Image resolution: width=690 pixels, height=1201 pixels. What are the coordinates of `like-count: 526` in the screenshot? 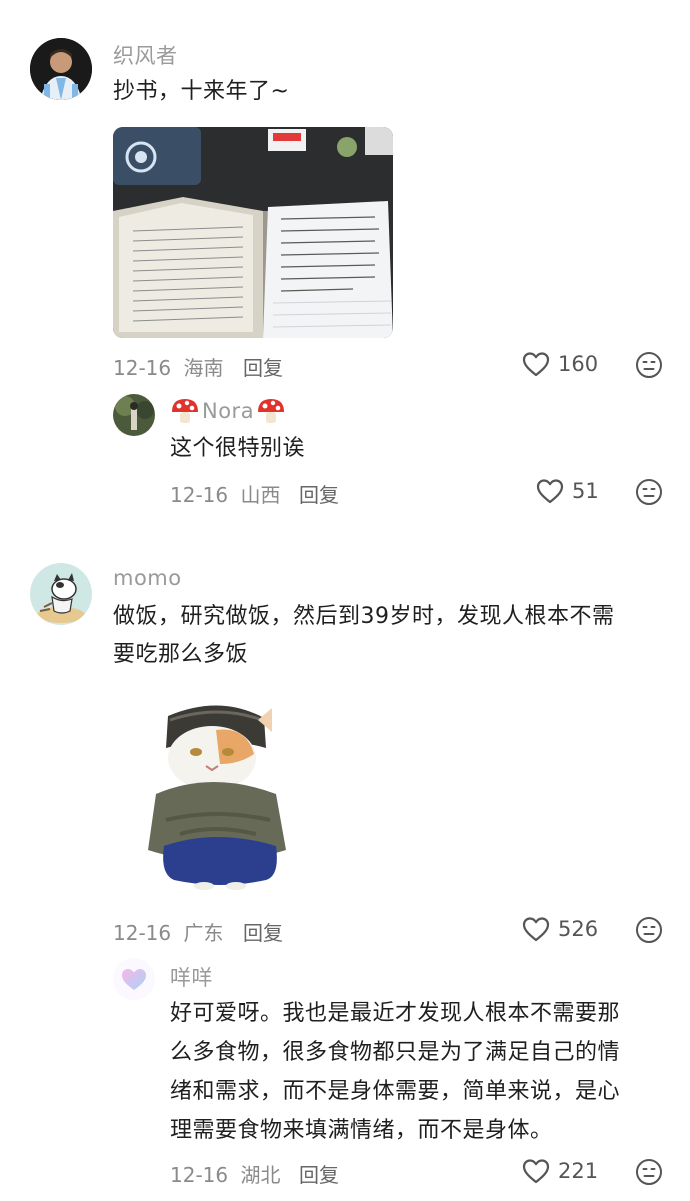 It's located at (578, 929).